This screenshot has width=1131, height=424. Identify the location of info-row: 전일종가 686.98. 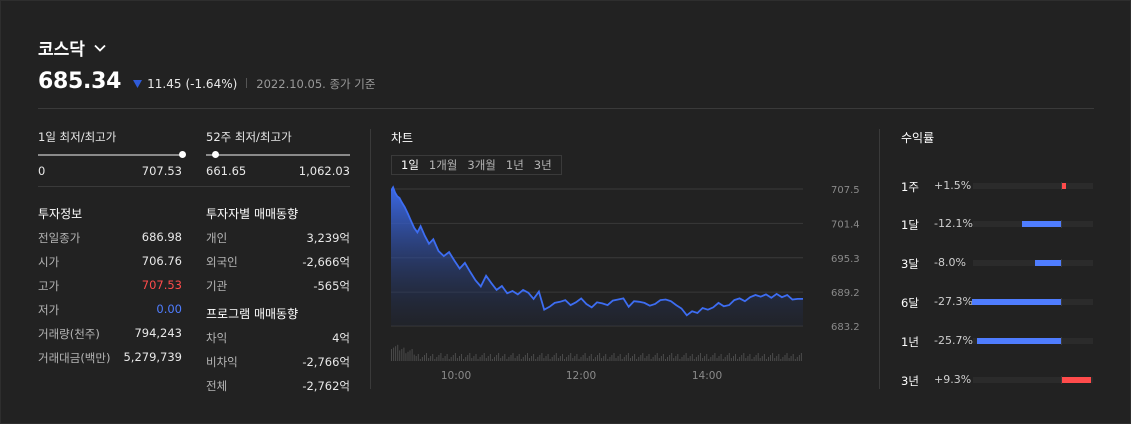
(110, 238).